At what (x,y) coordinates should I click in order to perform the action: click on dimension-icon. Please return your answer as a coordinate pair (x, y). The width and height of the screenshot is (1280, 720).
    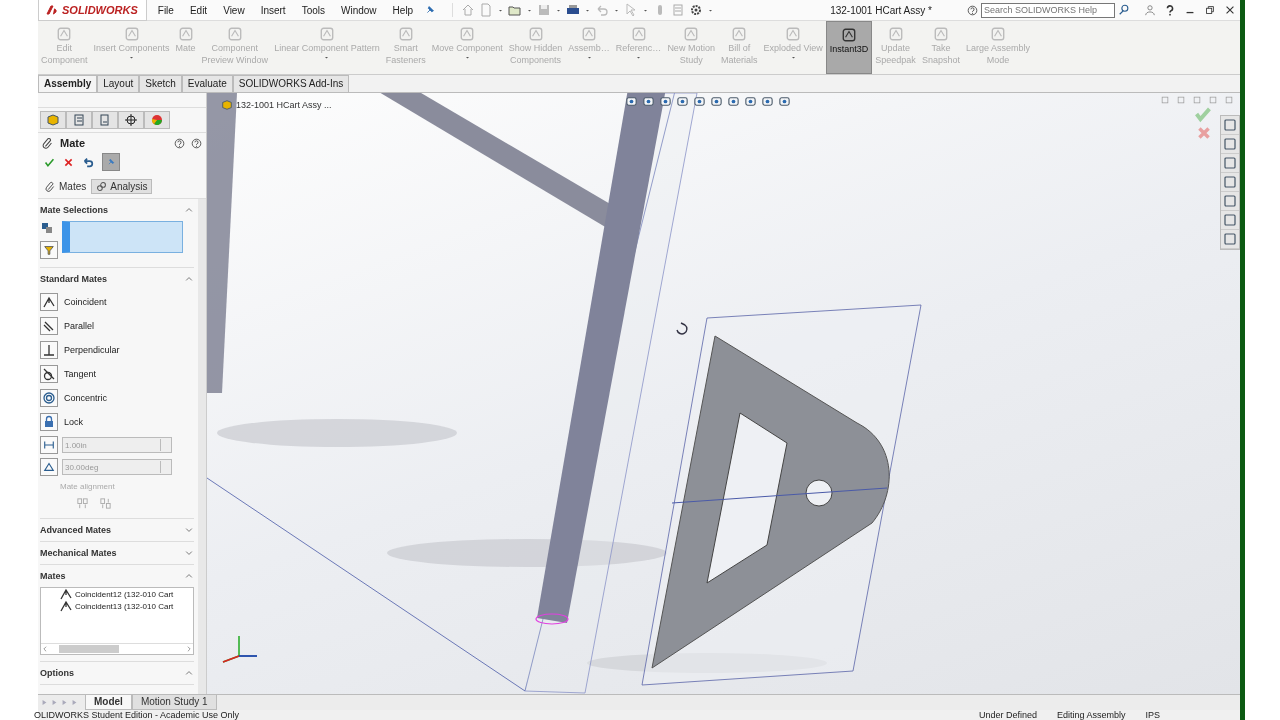
    Looking at the image, I should click on (131, 120).